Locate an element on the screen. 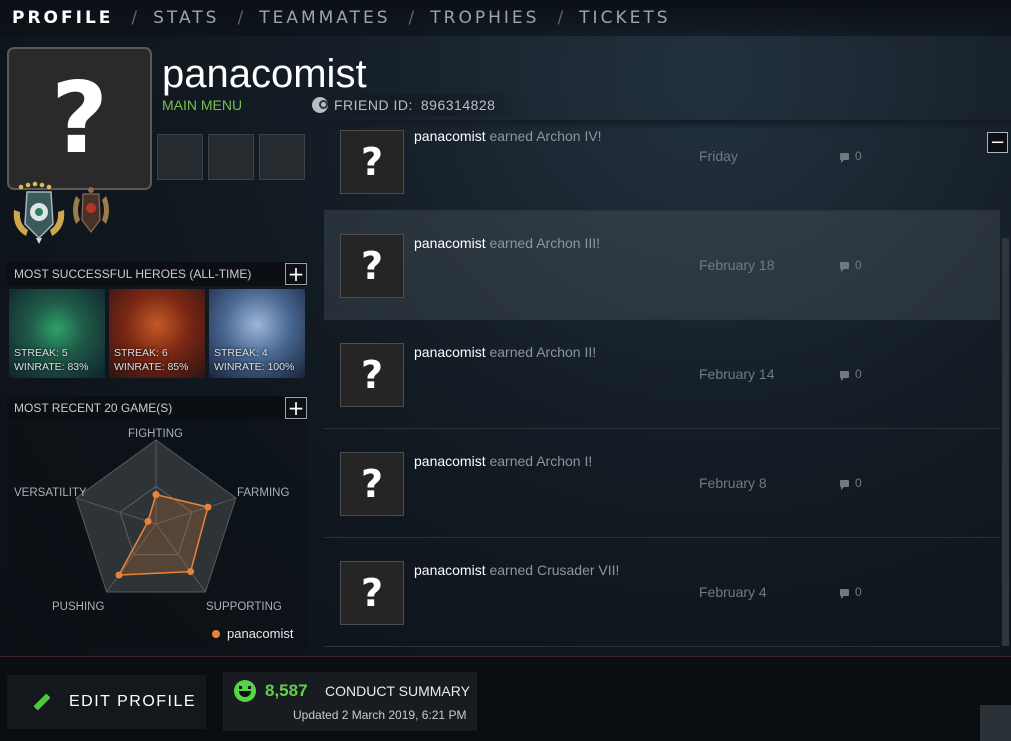  showcase-slots is located at coordinates (231, 157).